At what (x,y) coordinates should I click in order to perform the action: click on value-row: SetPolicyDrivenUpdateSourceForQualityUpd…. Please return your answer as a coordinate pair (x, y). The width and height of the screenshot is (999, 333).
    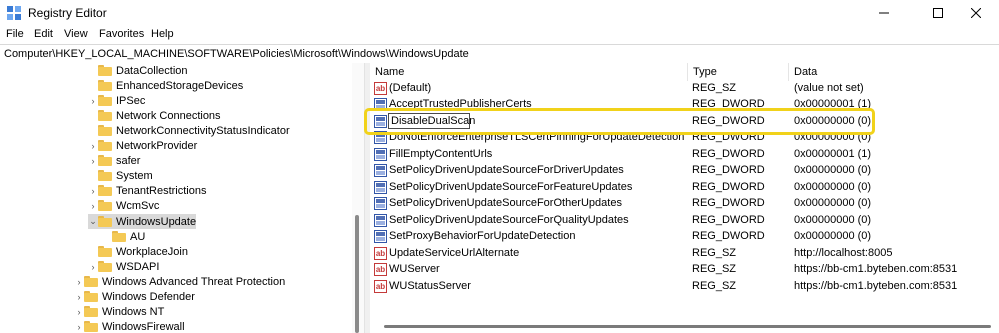
    Looking at the image, I should click on (684, 221).